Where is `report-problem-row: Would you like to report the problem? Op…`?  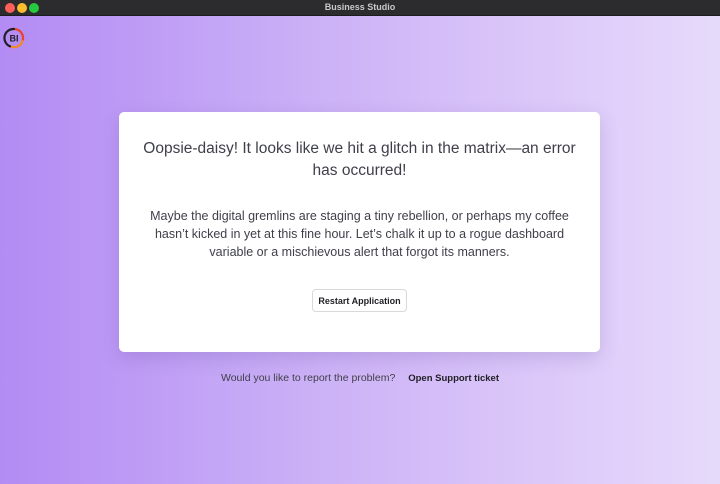
report-problem-row: Would you like to report the problem? Op… is located at coordinates (360, 378).